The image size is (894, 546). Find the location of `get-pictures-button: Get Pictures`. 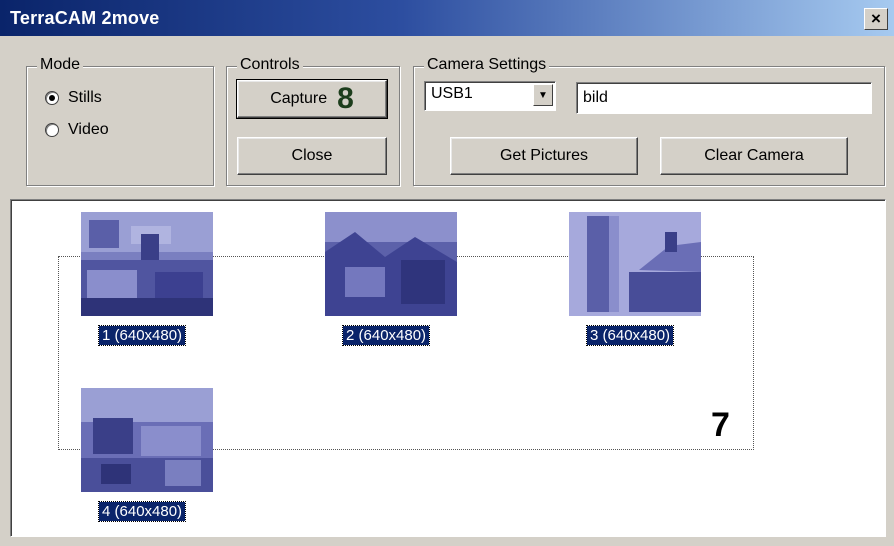

get-pictures-button: Get Pictures is located at coordinates (544, 156).